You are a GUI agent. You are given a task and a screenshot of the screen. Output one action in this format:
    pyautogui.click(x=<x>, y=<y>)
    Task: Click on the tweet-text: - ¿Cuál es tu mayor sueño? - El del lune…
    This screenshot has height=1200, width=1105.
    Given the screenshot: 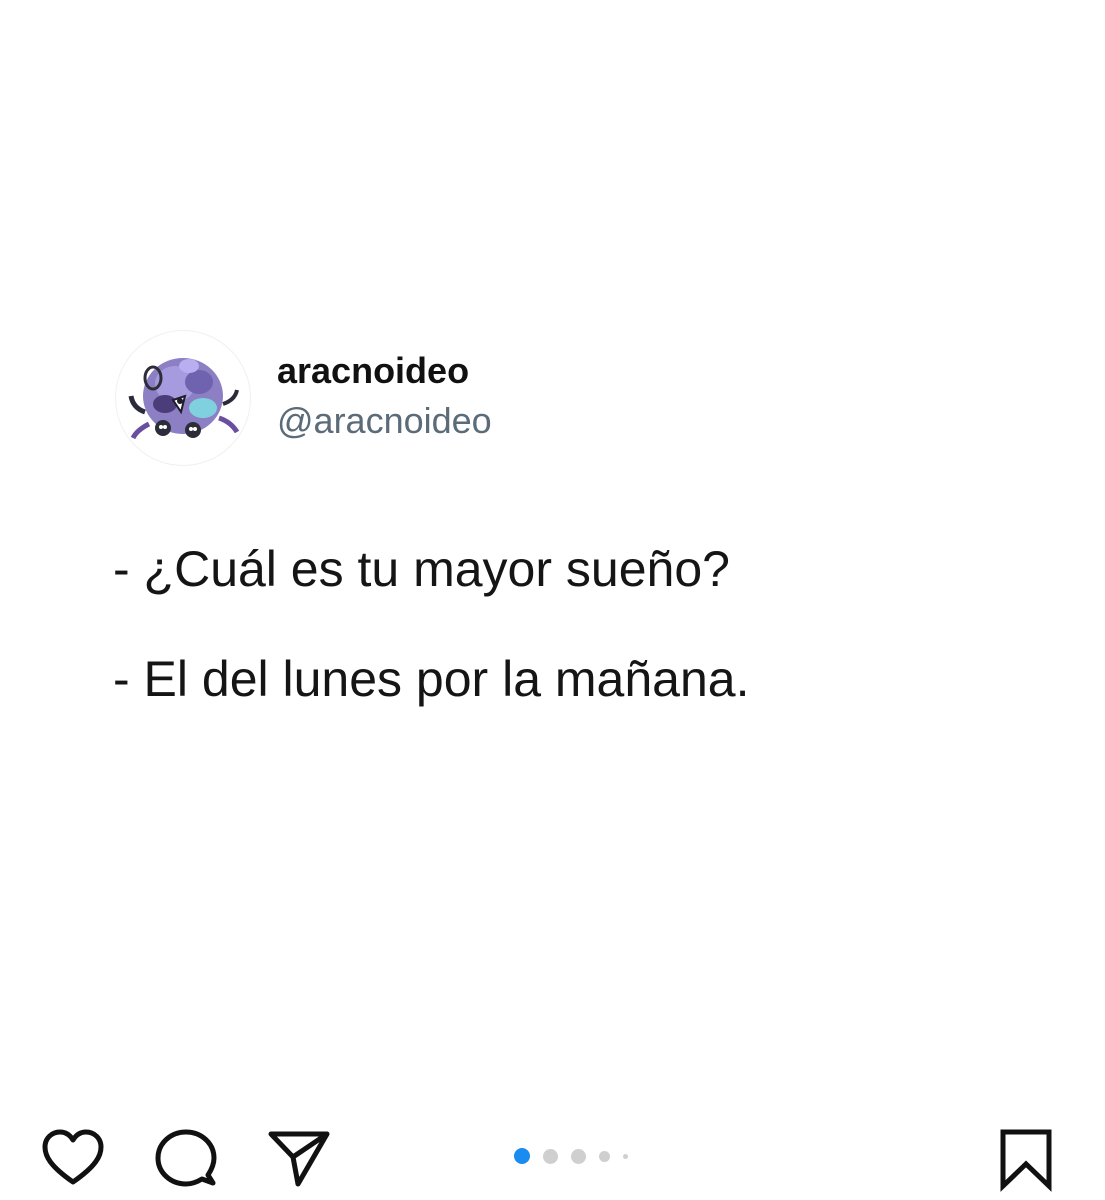 What is the action you would take?
    pyautogui.click(x=431, y=650)
    